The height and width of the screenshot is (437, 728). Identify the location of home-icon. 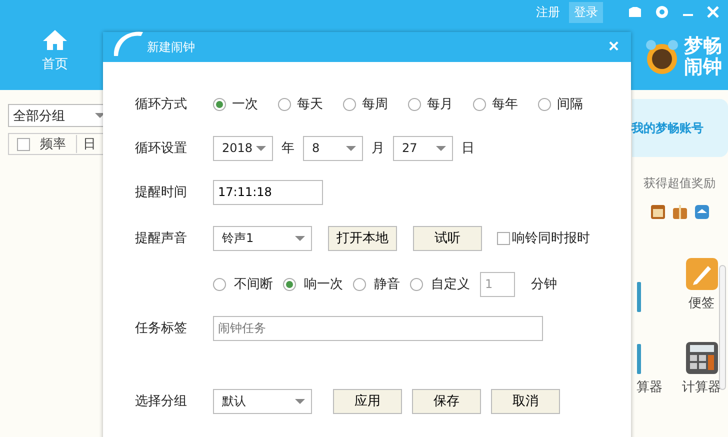
(55, 40).